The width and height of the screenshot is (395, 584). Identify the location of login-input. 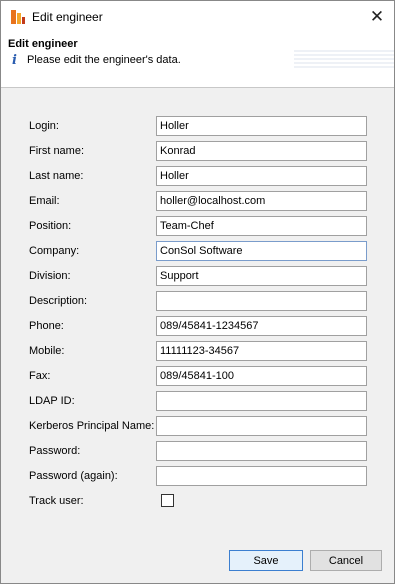
(261, 126).